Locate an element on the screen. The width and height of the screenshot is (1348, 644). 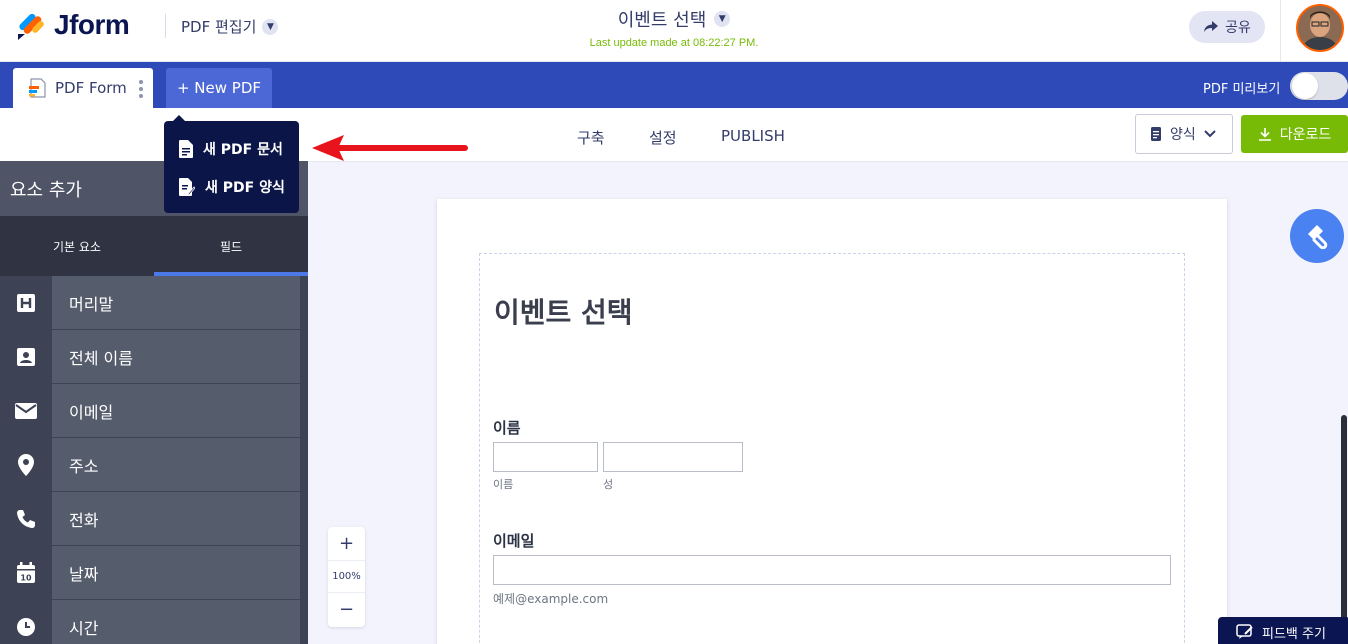
chevron-down-icon is located at coordinates (1210, 134).